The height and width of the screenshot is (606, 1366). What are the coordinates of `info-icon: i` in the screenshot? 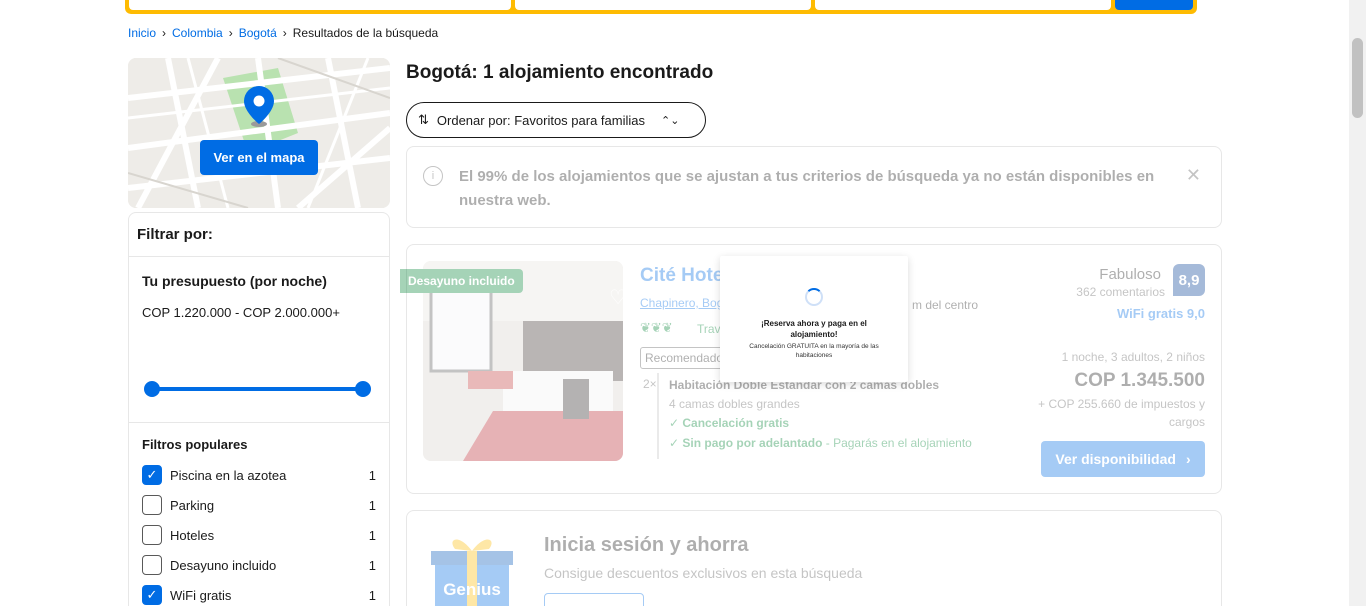 It's located at (433, 176).